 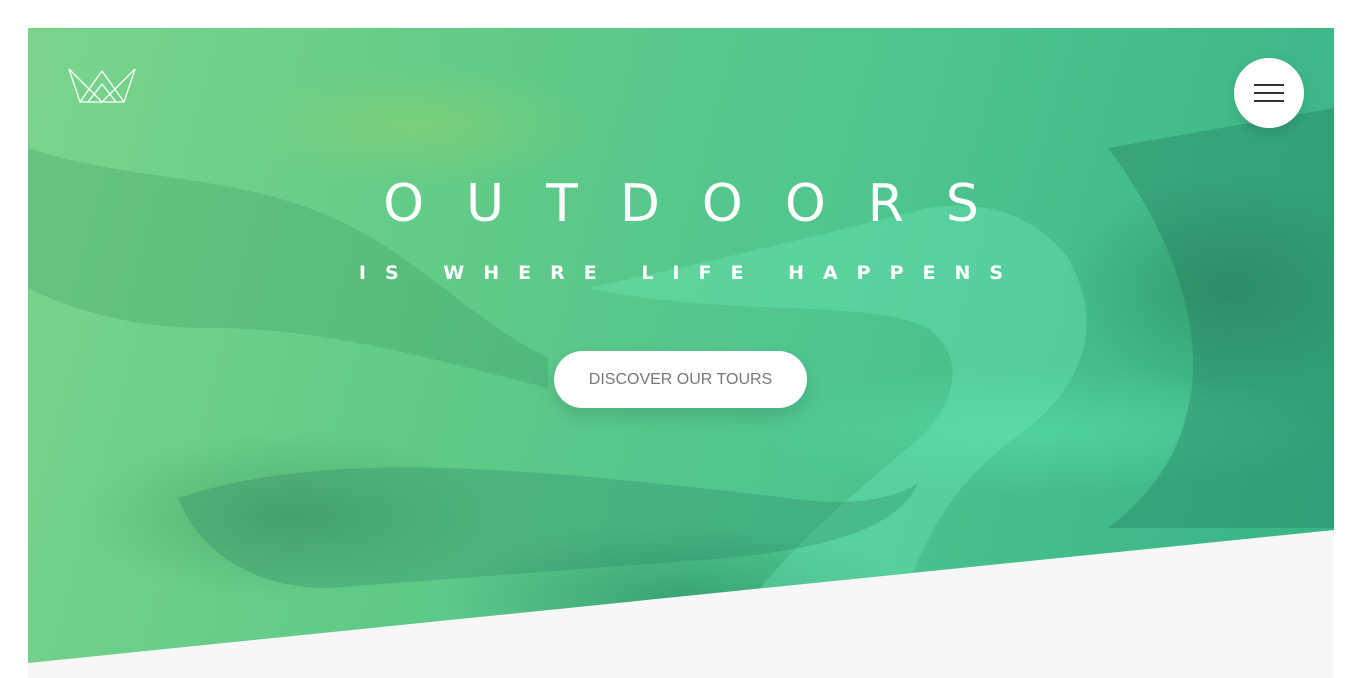 What do you see at coordinates (702, 204) in the screenshot?
I see `hero-title: OUTDOORS` at bounding box center [702, 204].